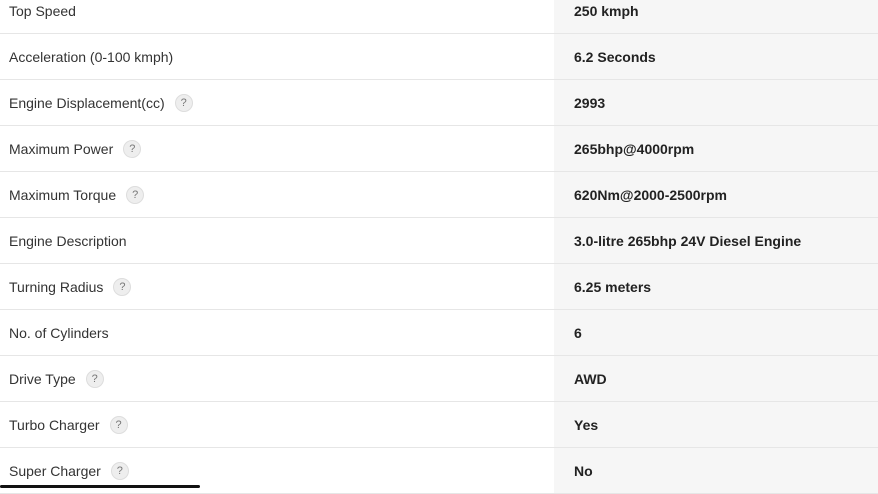  I want to click on spec-label-text: No. of Cylinders, so click(59, 333).